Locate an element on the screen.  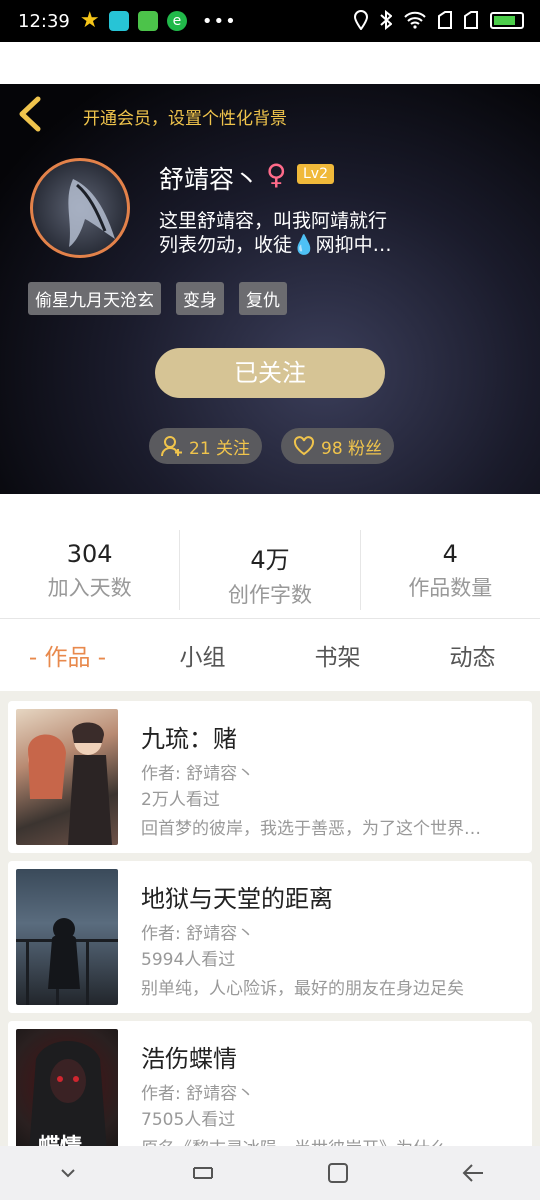
followed-button: 已关注 is located at coordinates (270, 373).